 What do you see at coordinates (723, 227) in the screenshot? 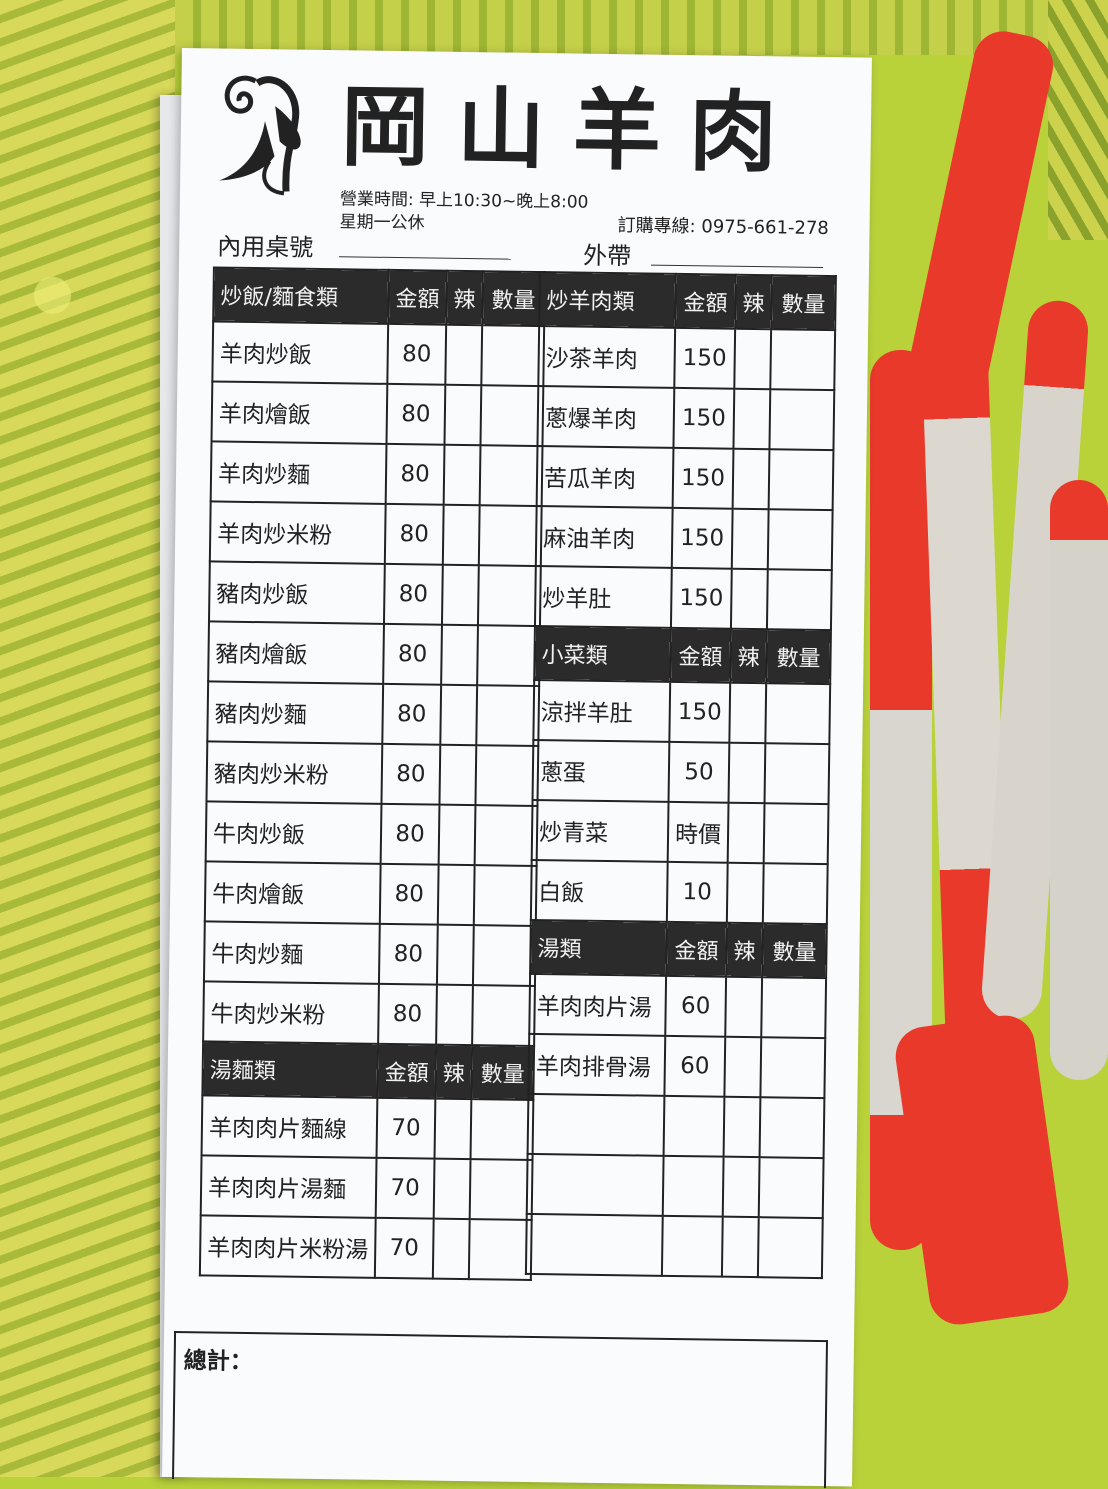
I see `order-phone: 訂購專線: 0975-661-278` at bounding box center [723, 227].